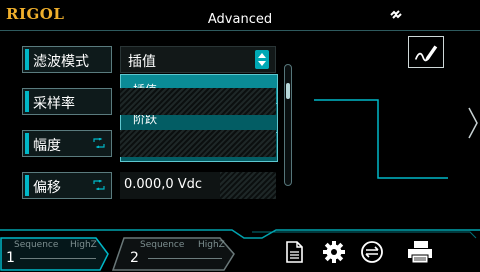 The height and width of the screenshot is (272, 480). I want to click on scrollbar-thumb, so click(288, 91).